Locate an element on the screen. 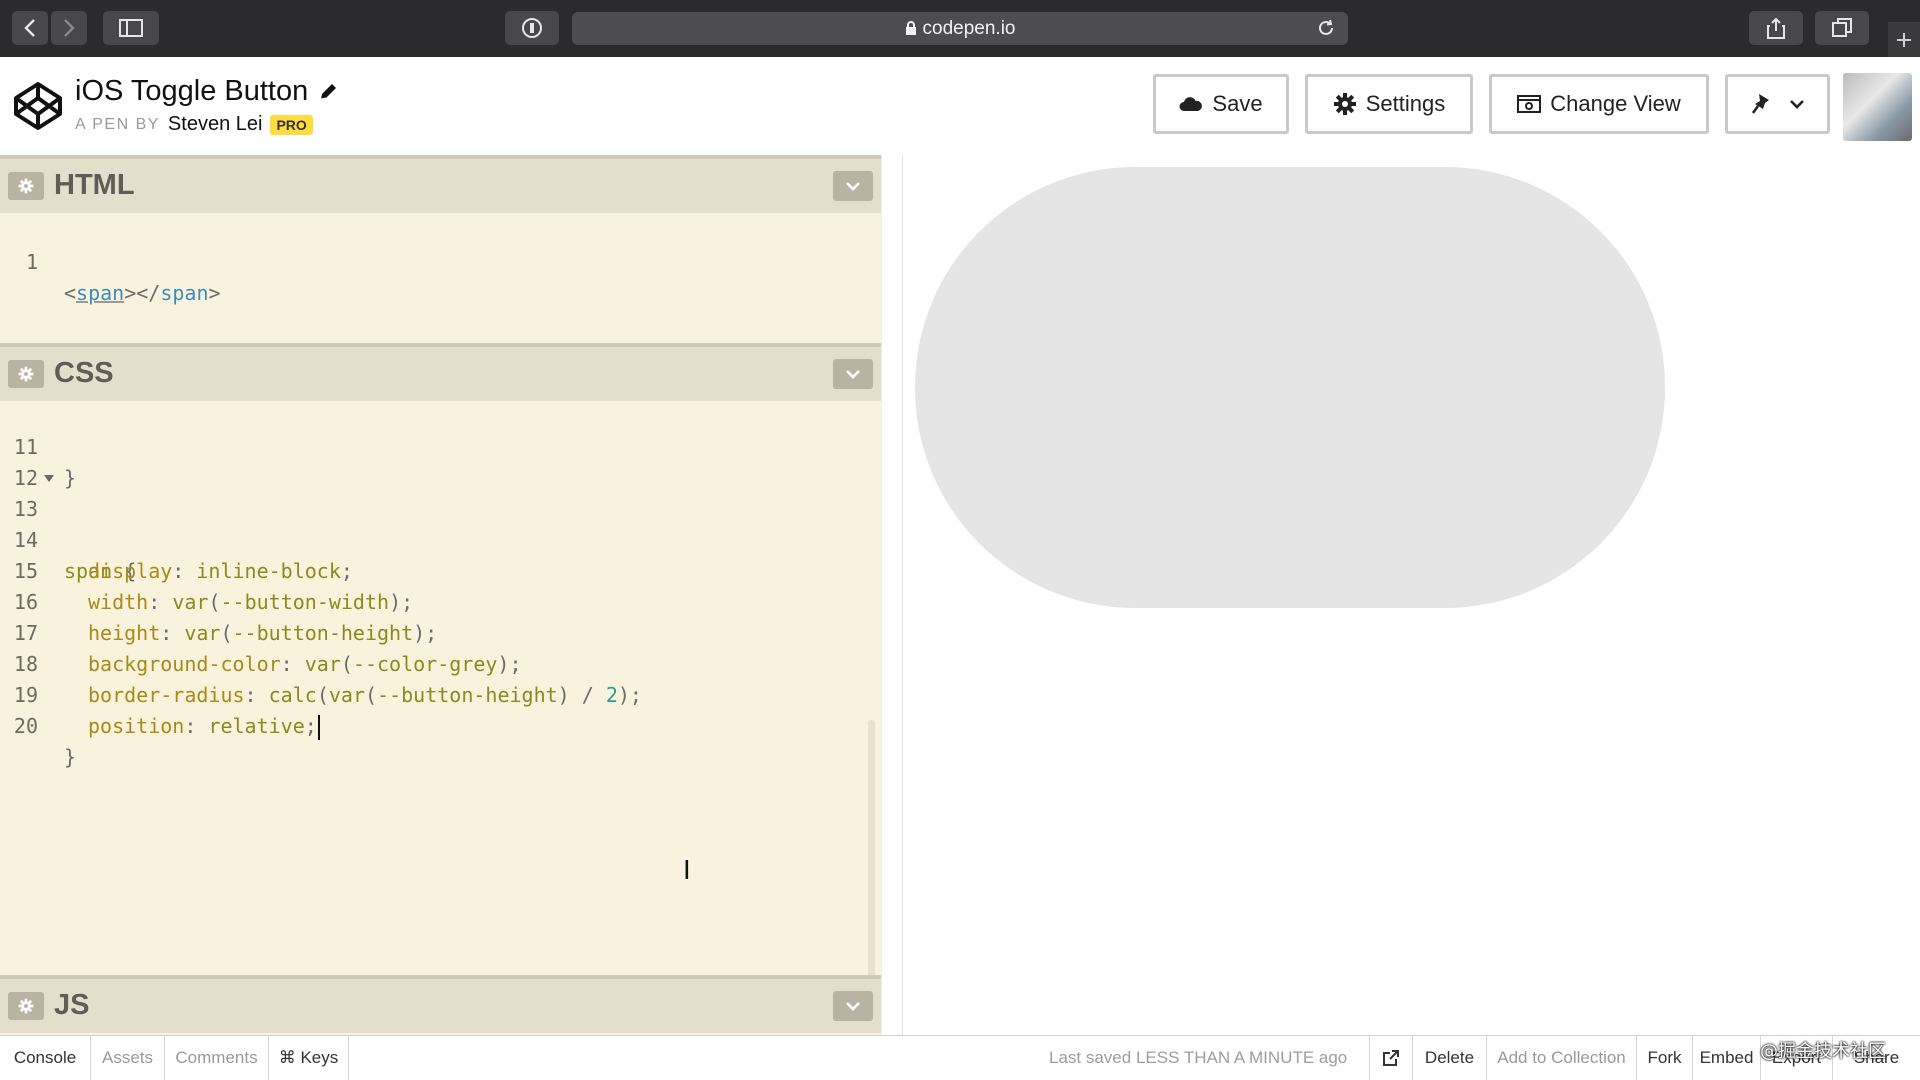  last-saved-status: Last saved LESS THAN A MINUTE ago is located at coordinates (1198, 1057).